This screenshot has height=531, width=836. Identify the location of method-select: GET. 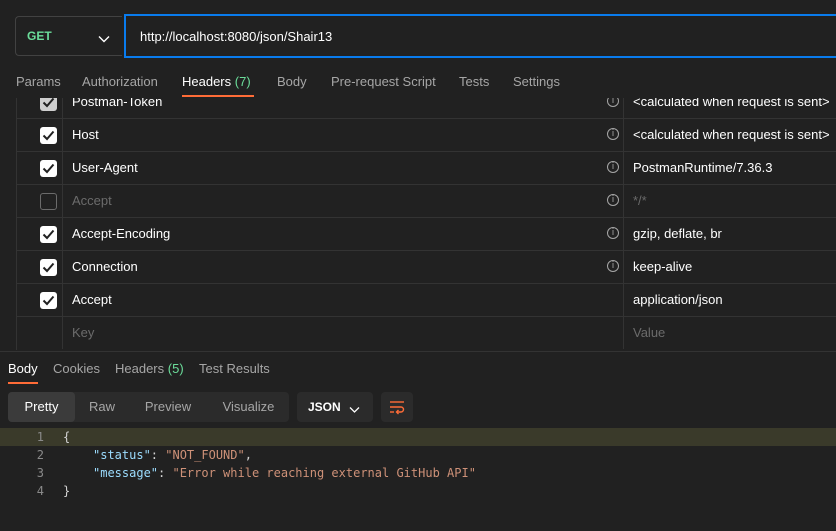
(68, 36).